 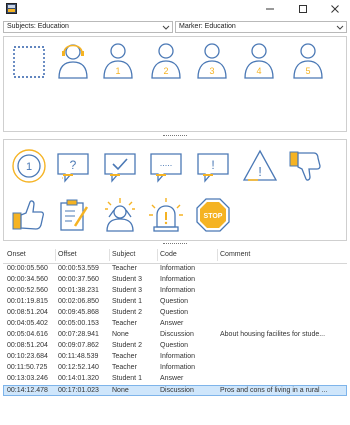 What do you see at coordinates (78, 378) in the screenshot?
I see `offset-cell: 00:14:01.320` at bounding box center [78, 378].